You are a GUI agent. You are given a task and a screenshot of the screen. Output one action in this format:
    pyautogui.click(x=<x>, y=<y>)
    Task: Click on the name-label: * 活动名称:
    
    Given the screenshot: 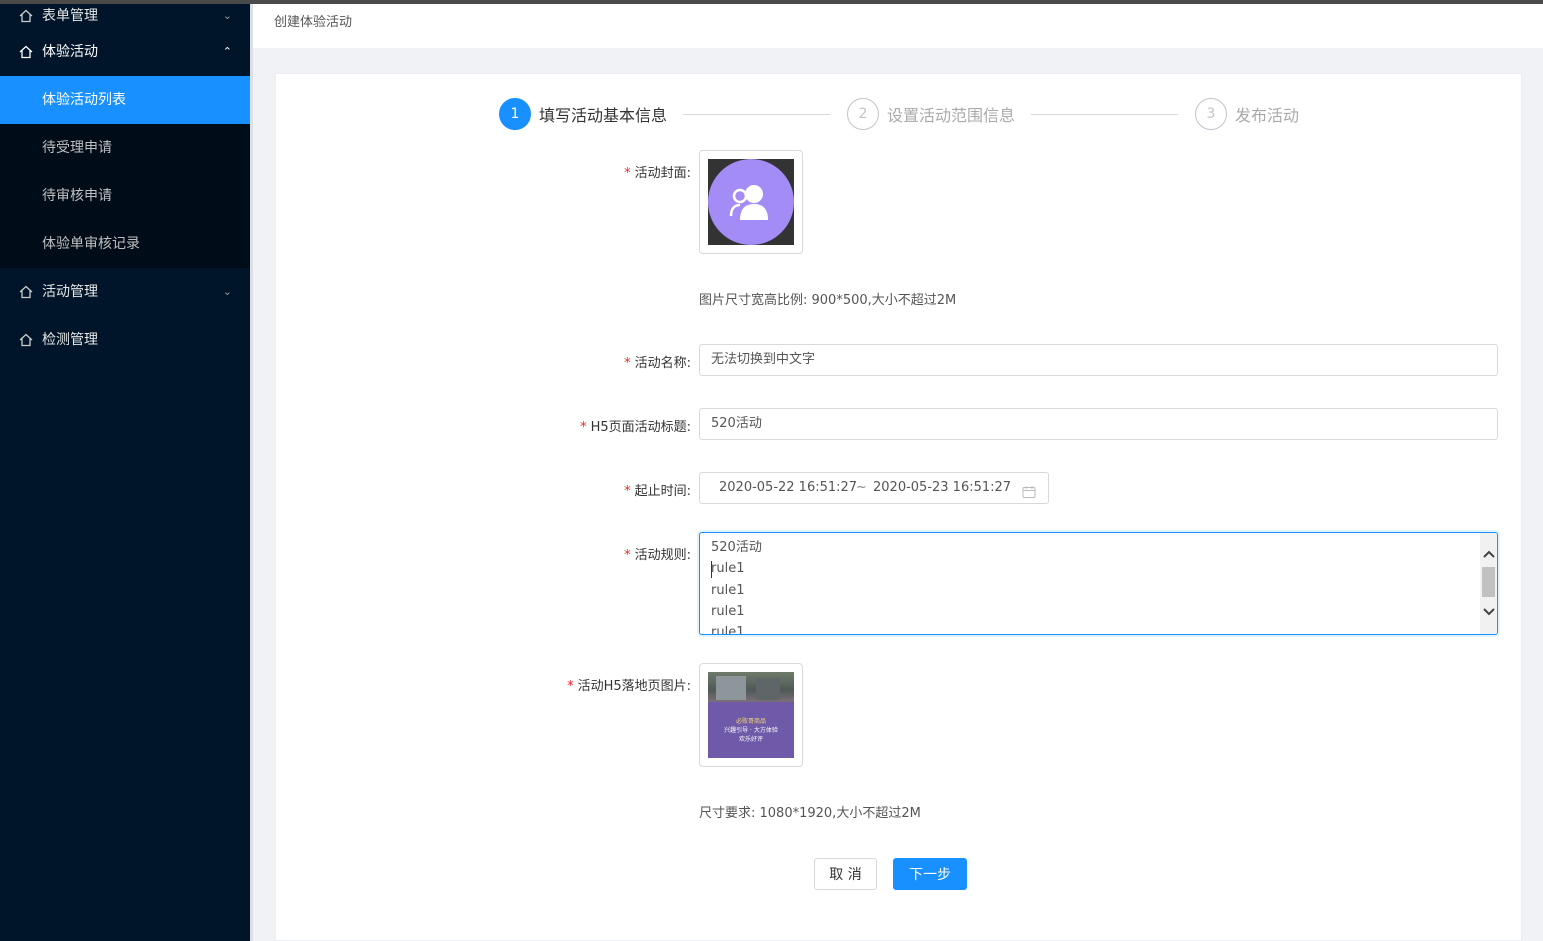 What is the action you would take?
    pyautogui.click(x=657, y=361)
    